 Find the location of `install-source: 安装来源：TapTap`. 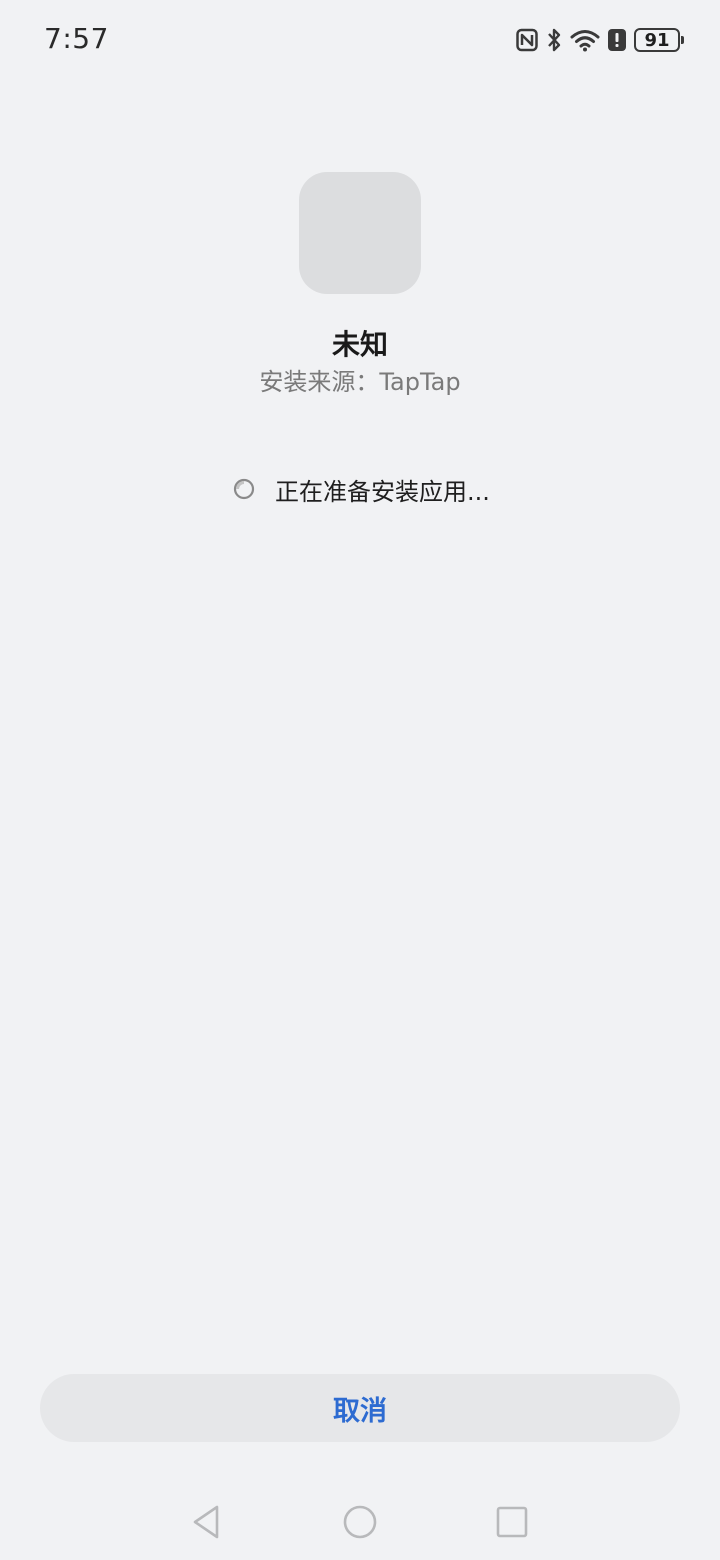

install-source: 安装来源：TapTap is located at coordinates (360, 382).